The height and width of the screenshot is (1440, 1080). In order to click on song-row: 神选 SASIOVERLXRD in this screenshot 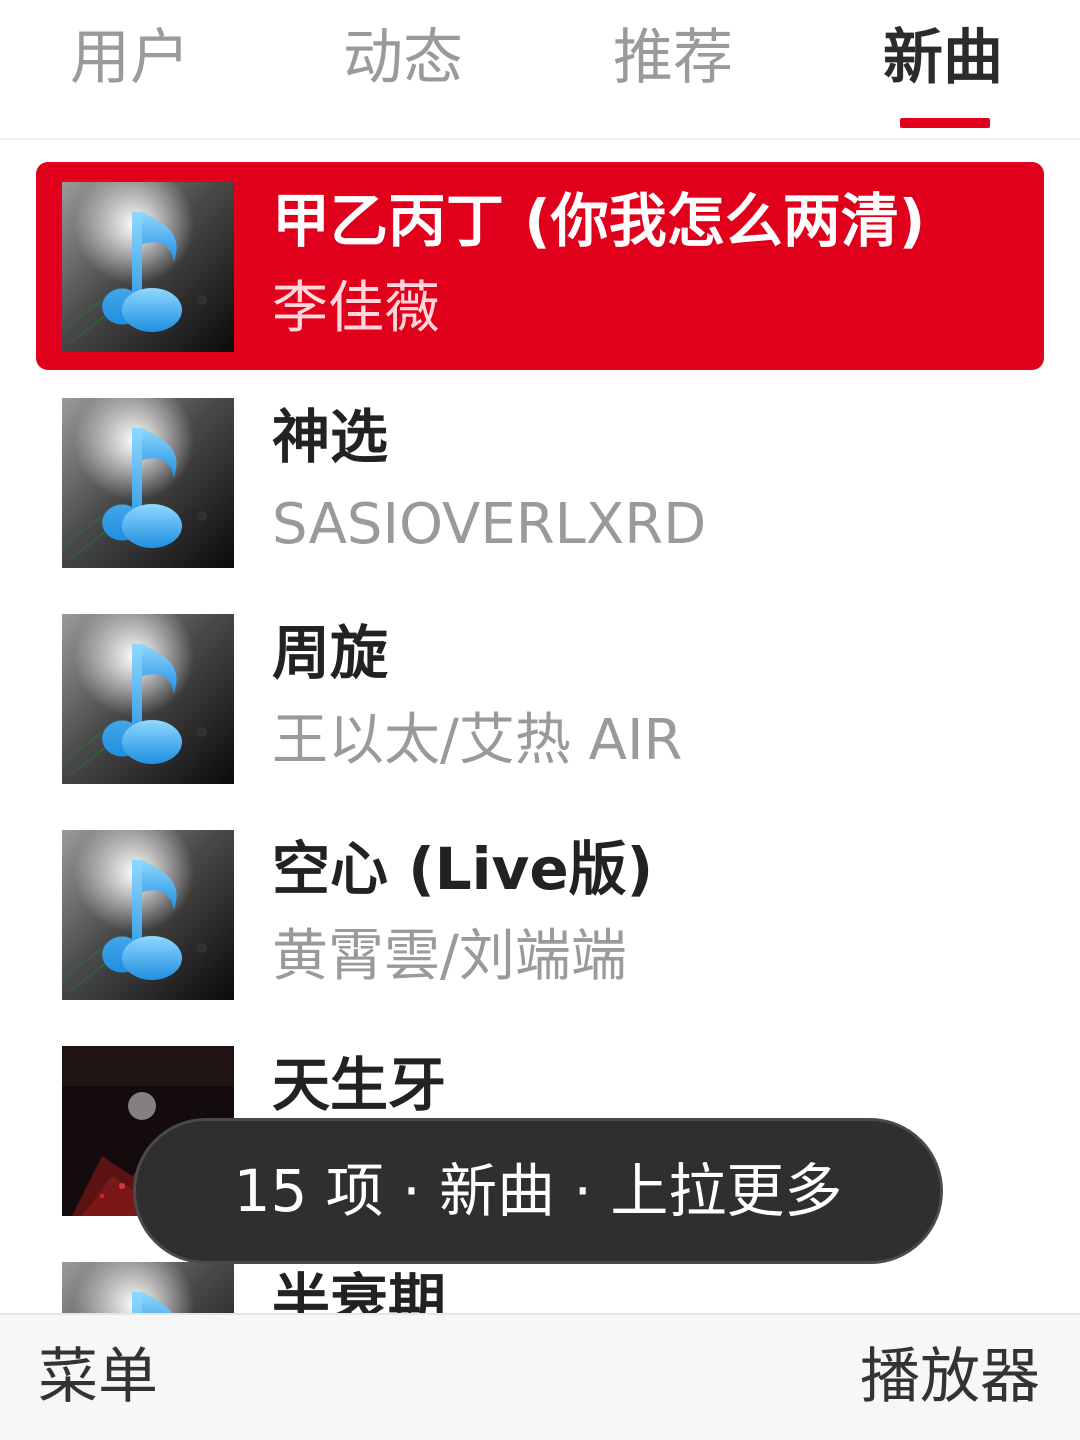, I will do `click(540, 482)`.